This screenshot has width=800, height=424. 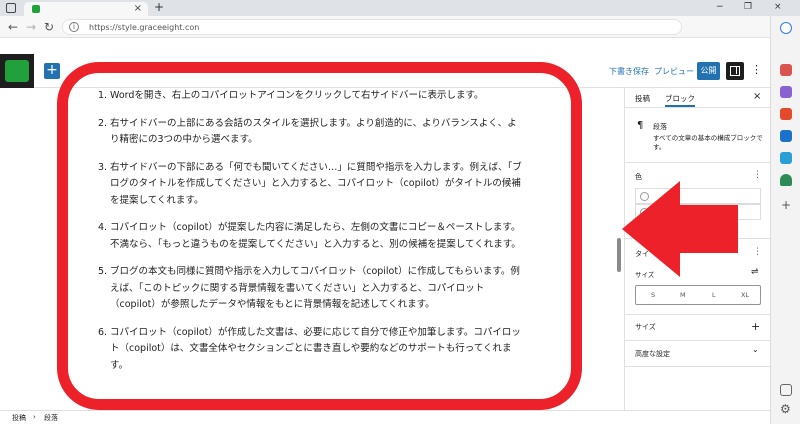 What do you see at coordinates (756, 70) in the screenshot?
I see `more-icon: ⋮` at bounding box center [756, 70].